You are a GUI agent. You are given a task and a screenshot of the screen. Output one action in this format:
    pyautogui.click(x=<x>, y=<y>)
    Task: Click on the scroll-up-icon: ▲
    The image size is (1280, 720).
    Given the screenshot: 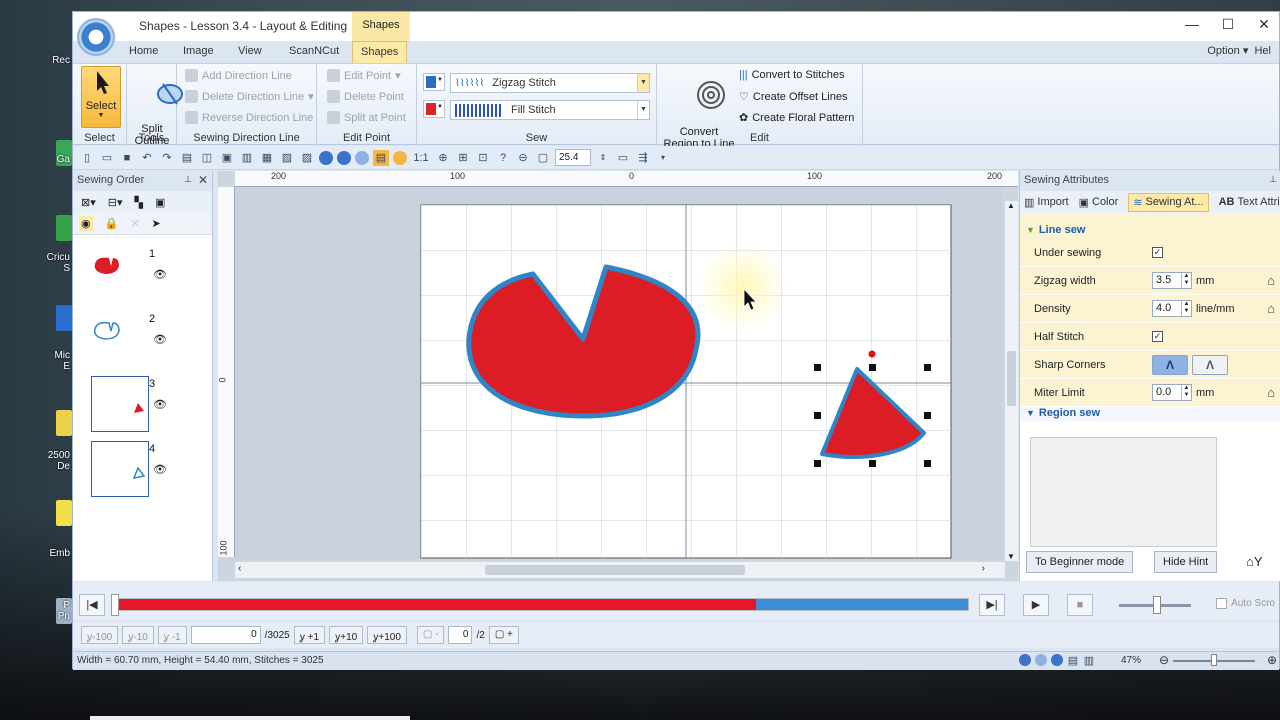 What is the action you would take?
    pyautogui.click(x=1011, y=205)
    